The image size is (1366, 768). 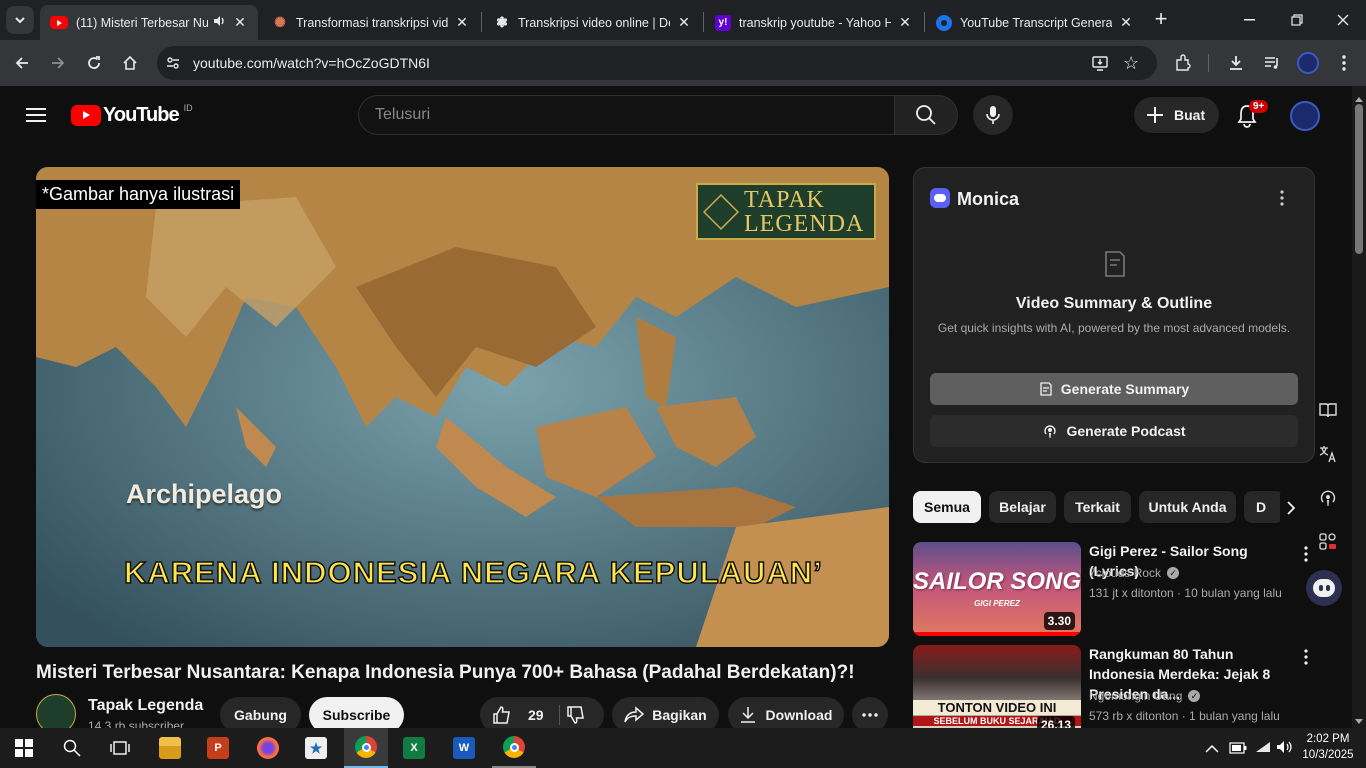 What do you see at coordinates (1328, 498) in the screenshot?
I see `monica-podcast-icon` at bounding box center [1328, 498].